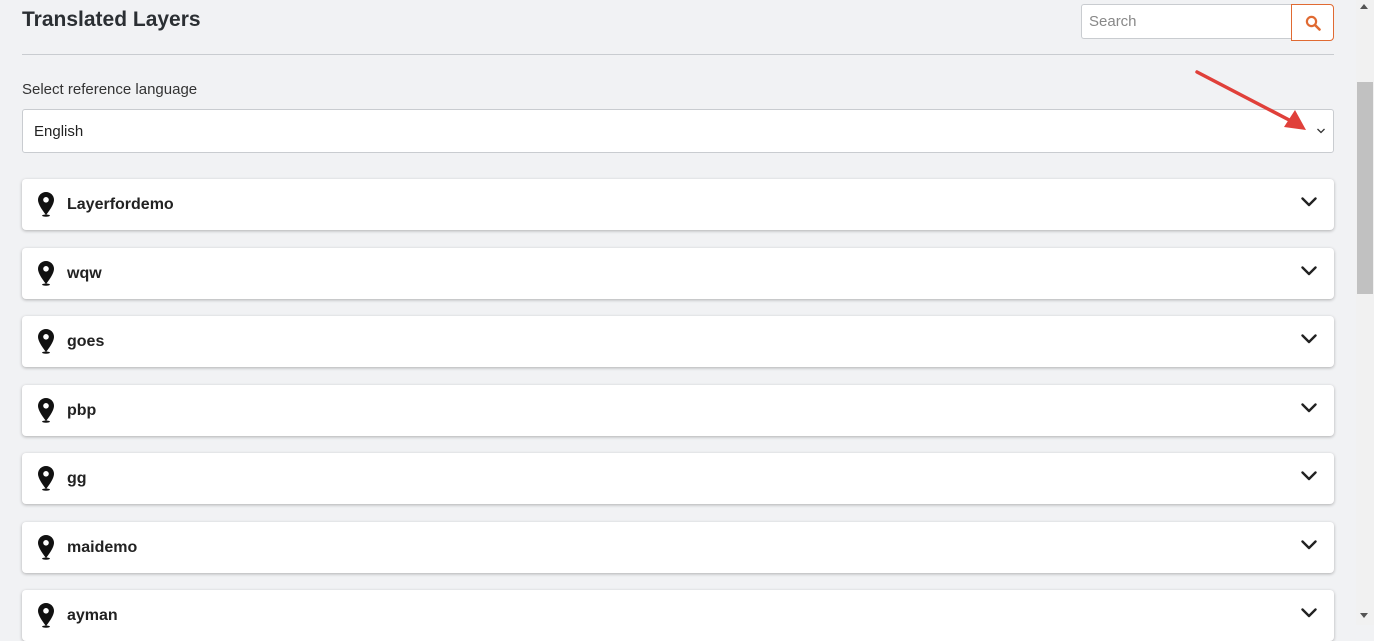 The height and width of the screenshot is (641, 1374). I want to click on layer-item: goes, so click(678, 341).